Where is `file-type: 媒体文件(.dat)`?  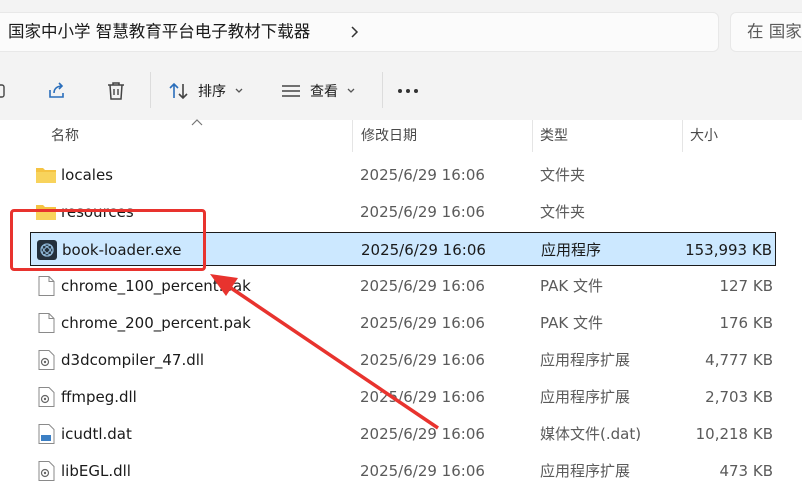 file-type: 媒体文件(.dat) is located at coordinates (591, 434).